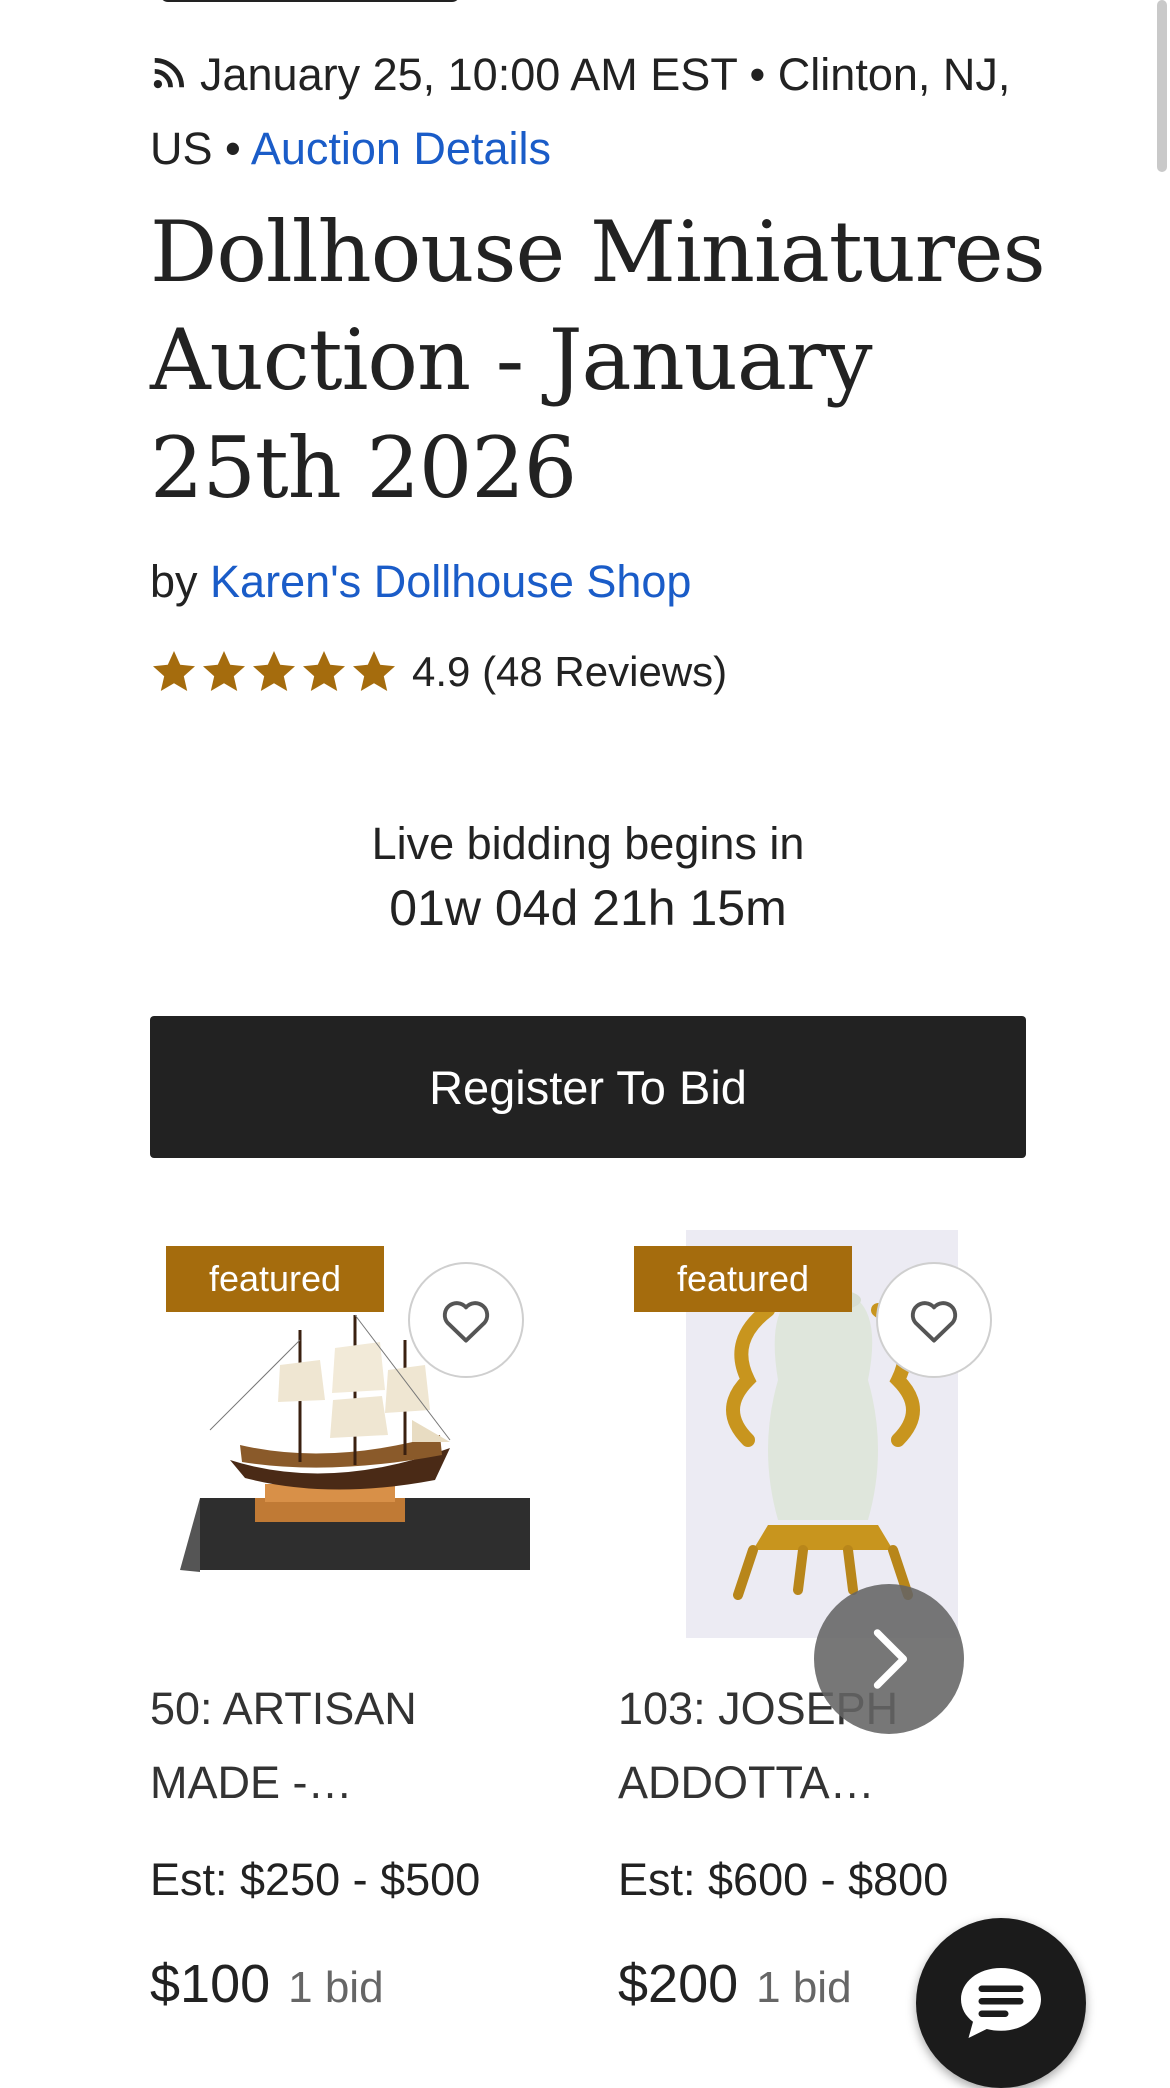  I want to click on lot-price-row: $200 1 bid, so click(735, 1986).